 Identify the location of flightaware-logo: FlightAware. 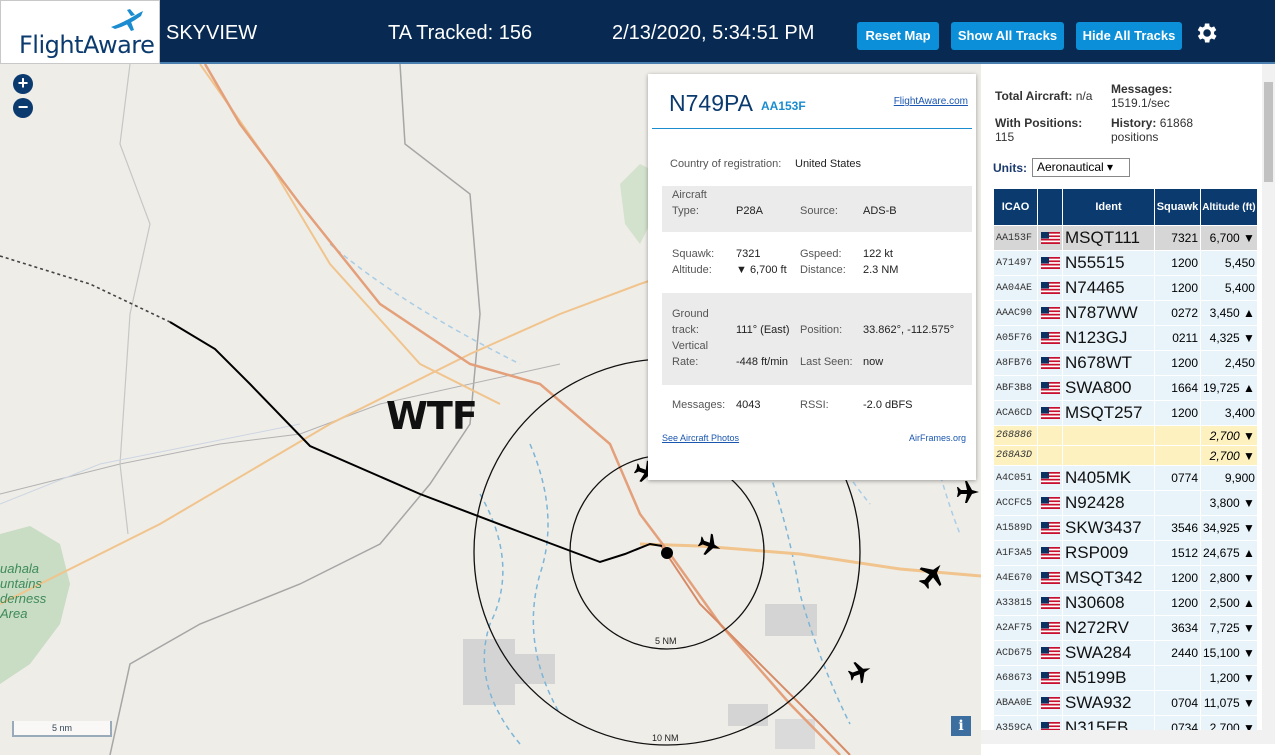
(80, 32).